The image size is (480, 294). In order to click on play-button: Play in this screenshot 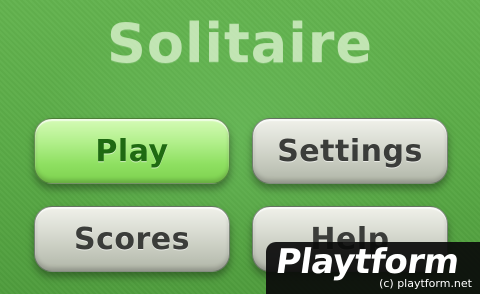, I will do `click(132, 151)`.